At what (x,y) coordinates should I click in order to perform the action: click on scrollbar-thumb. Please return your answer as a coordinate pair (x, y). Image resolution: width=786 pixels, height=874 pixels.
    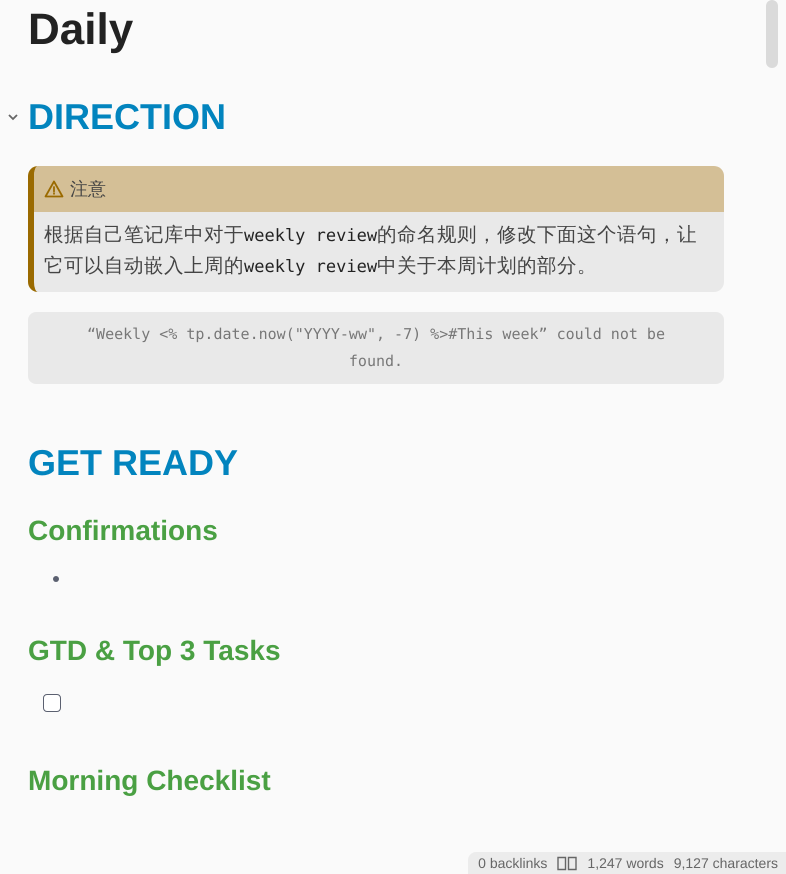
    Looking at the image, I should click on (772, 34).